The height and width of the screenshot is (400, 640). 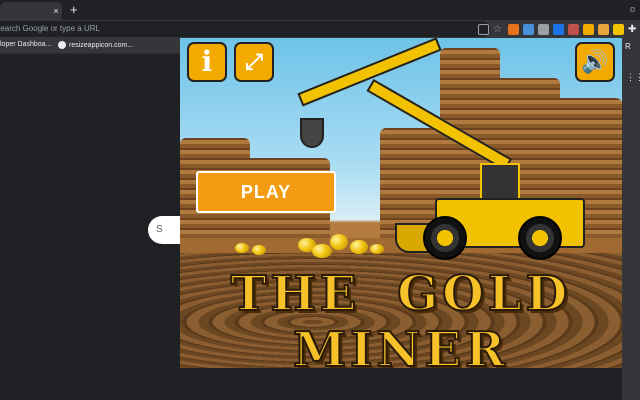 I want to click on apps-grid-icon: ⋮⋮, so click(x=633, y=77).